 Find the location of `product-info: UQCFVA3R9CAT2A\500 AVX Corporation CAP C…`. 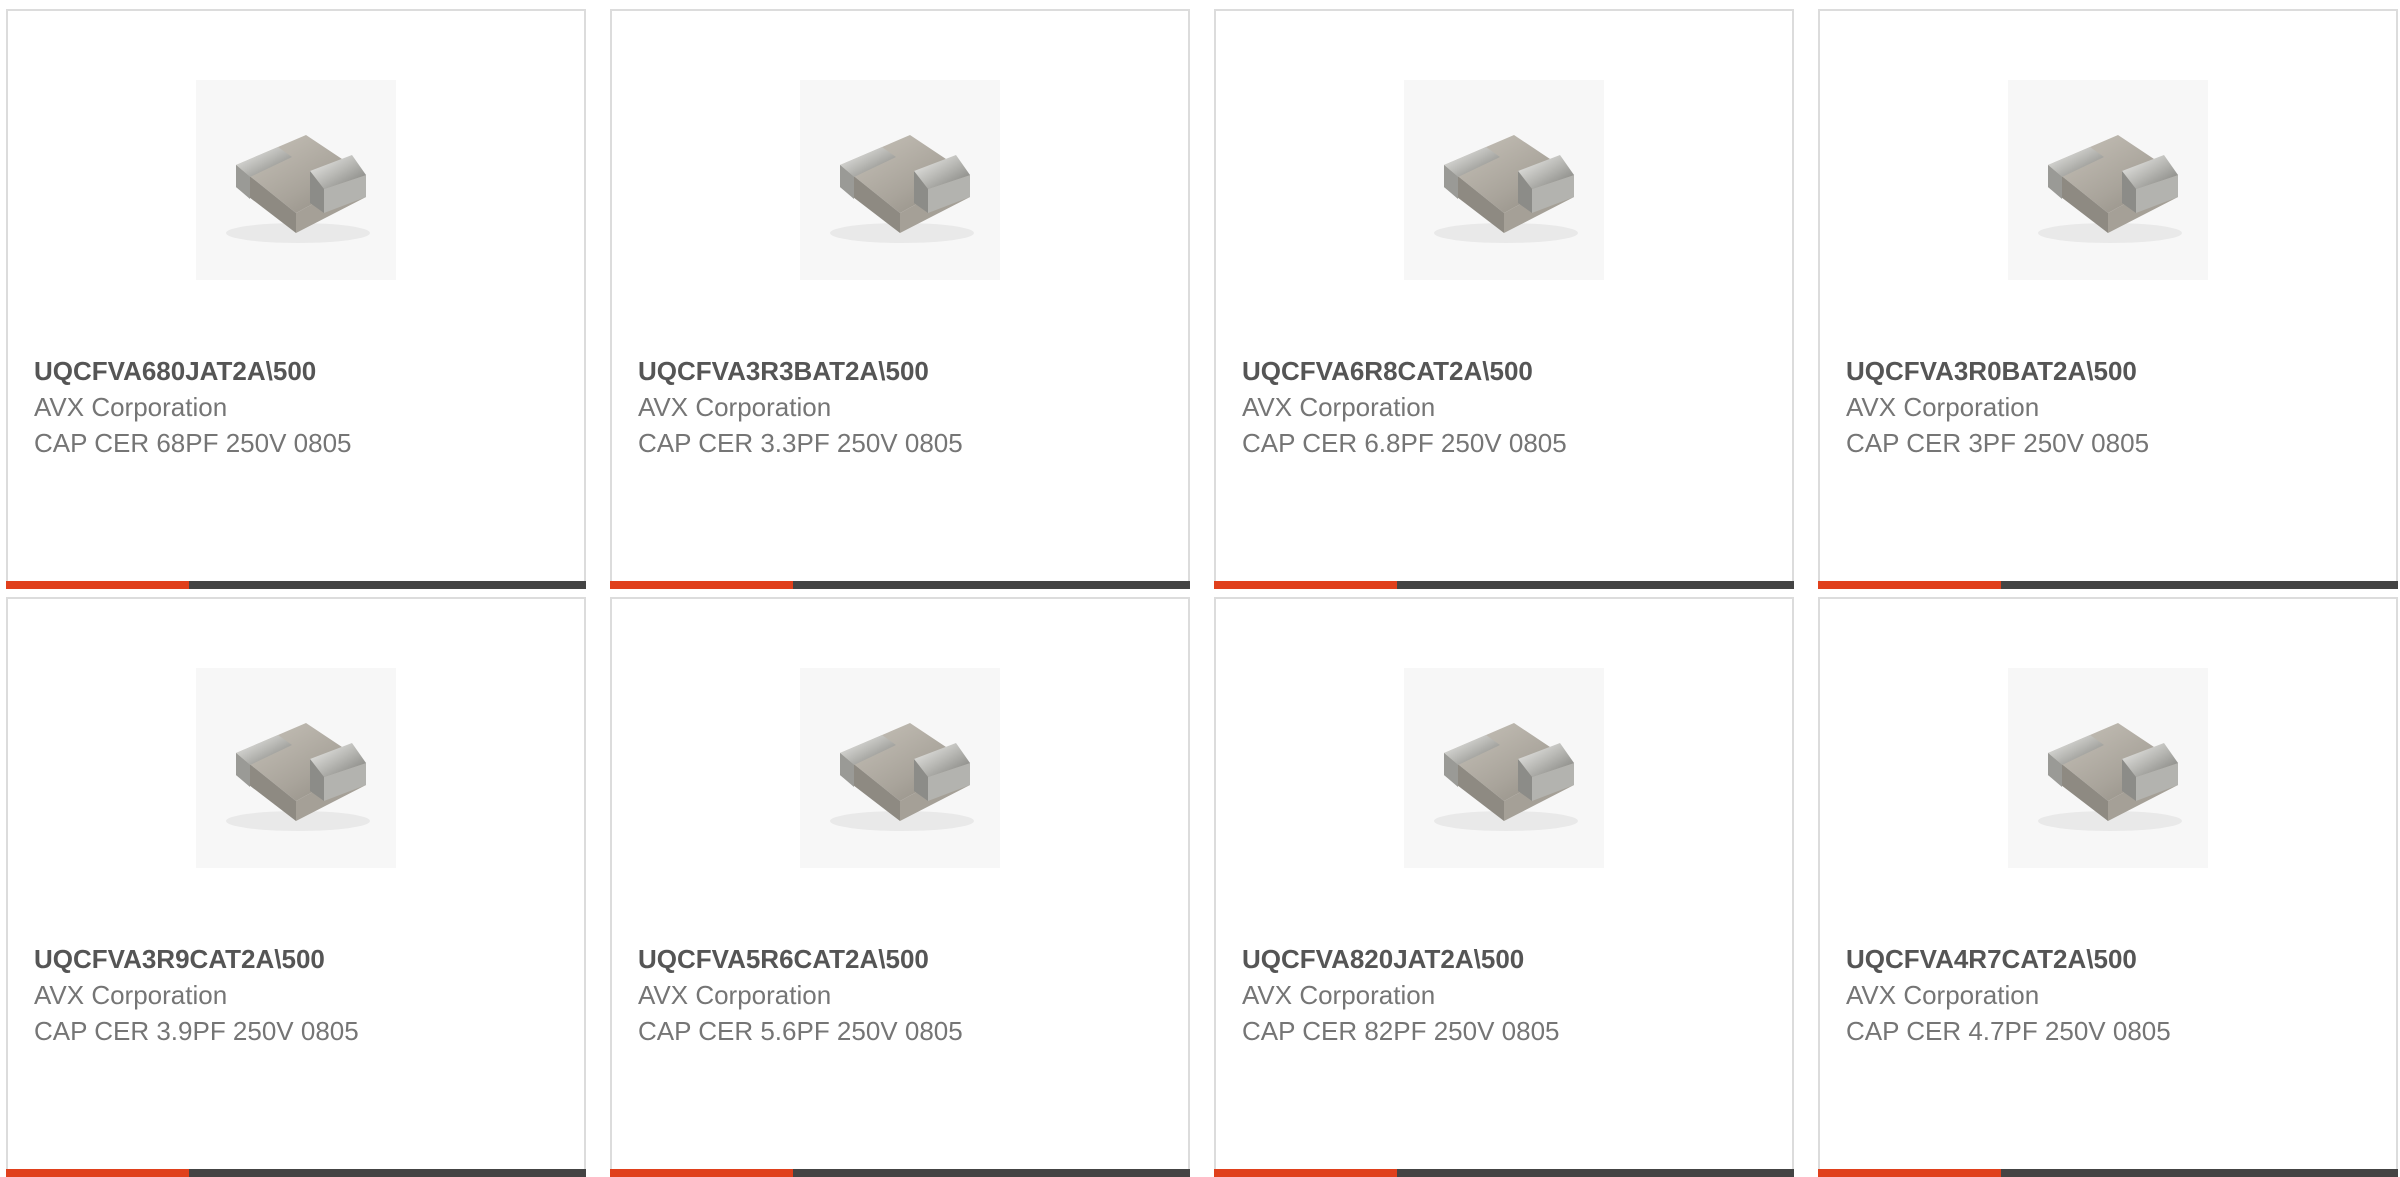

product-info: UQCFVA3R9CAT2A\500 AVX Corporation CAP C… is located at coordinates (299, 995).